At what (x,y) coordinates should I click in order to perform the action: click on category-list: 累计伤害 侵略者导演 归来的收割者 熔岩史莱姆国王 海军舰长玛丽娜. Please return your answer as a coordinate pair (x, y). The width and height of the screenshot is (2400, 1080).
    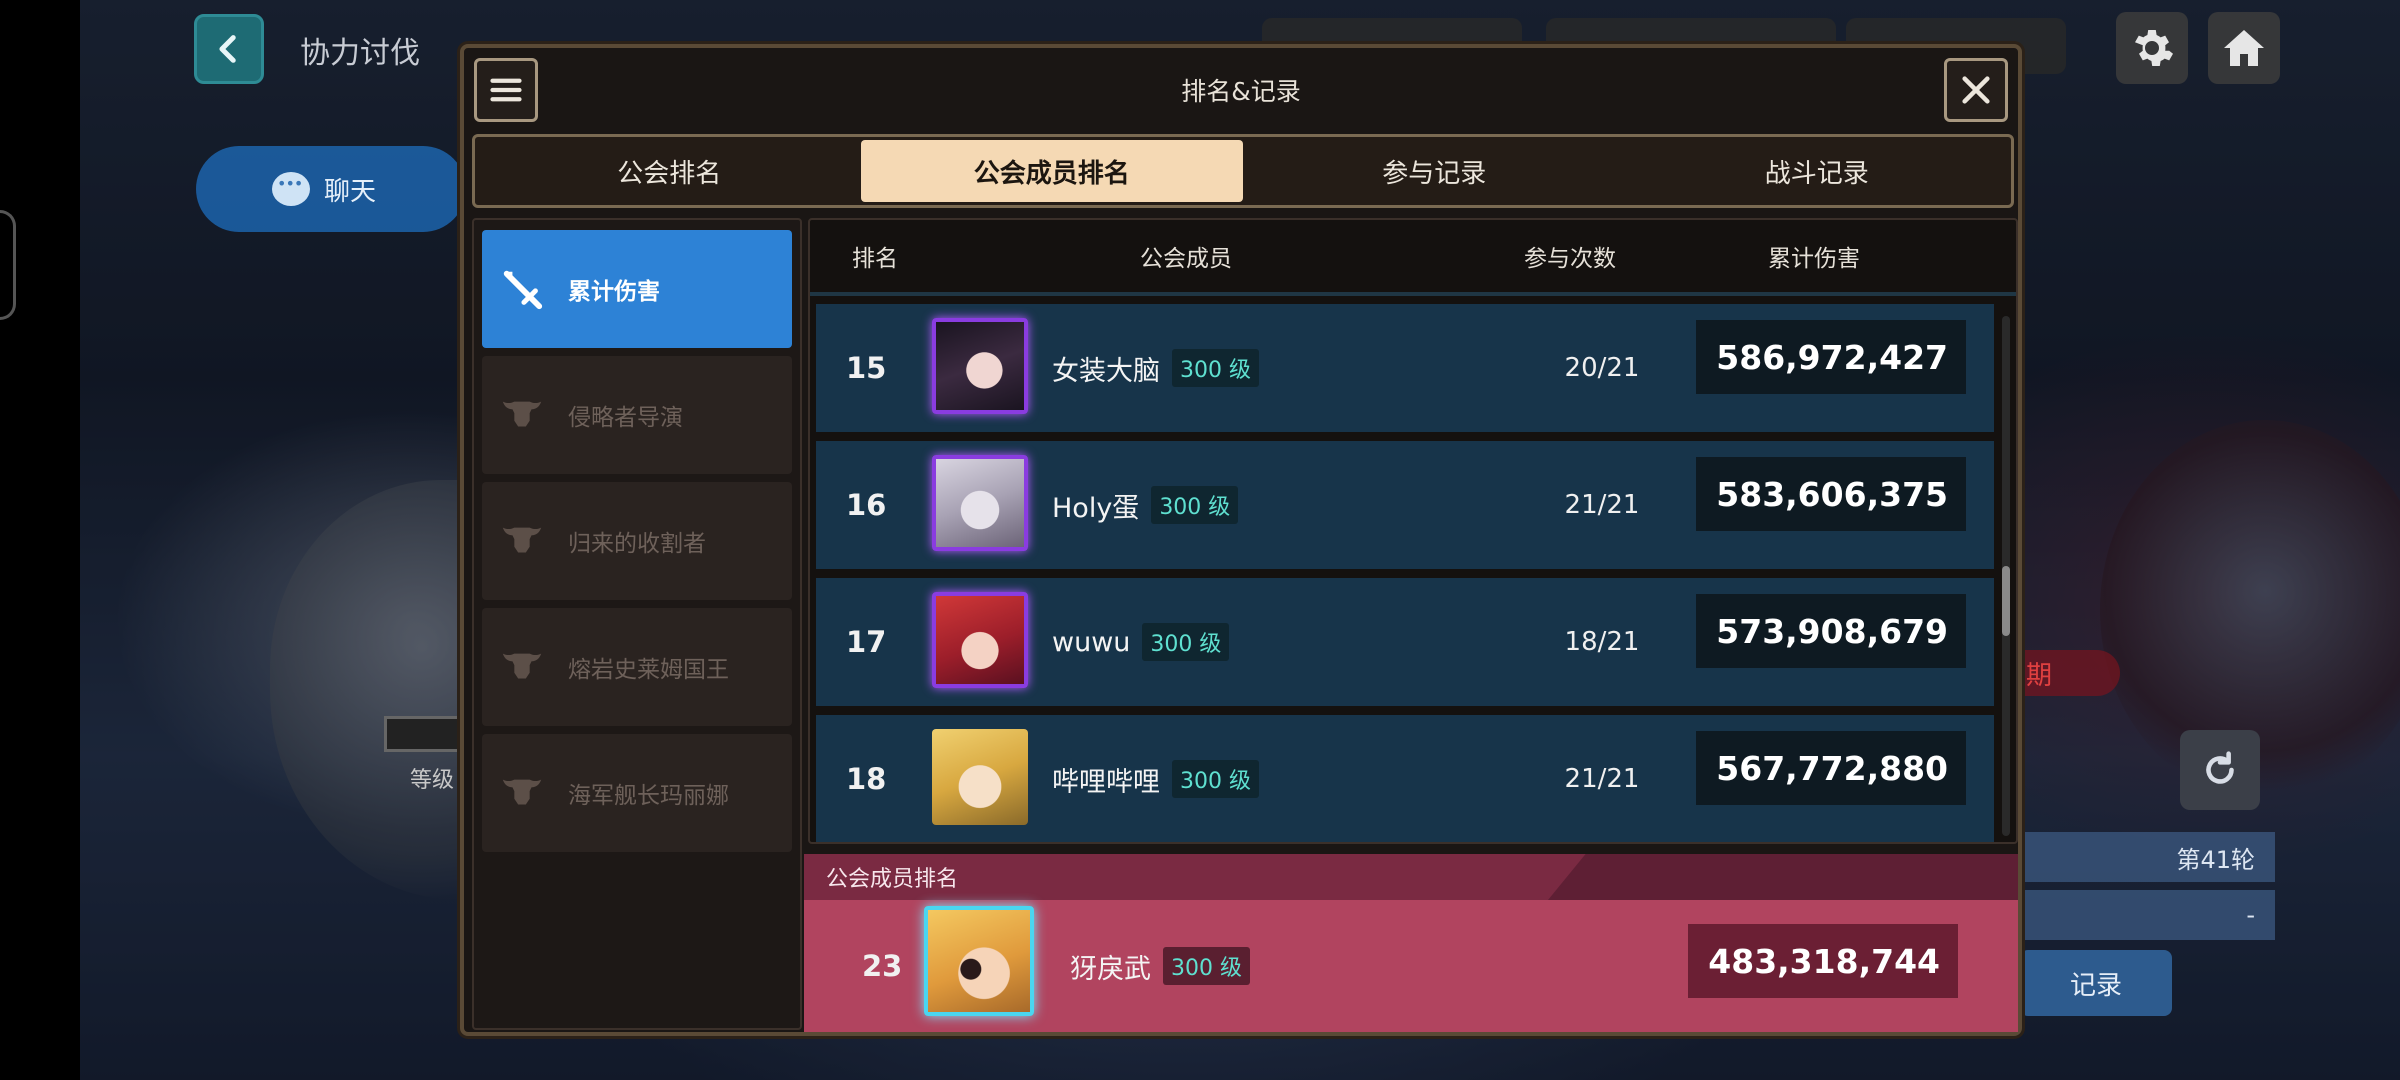
    Looking at the image, I should click on (637, 624).